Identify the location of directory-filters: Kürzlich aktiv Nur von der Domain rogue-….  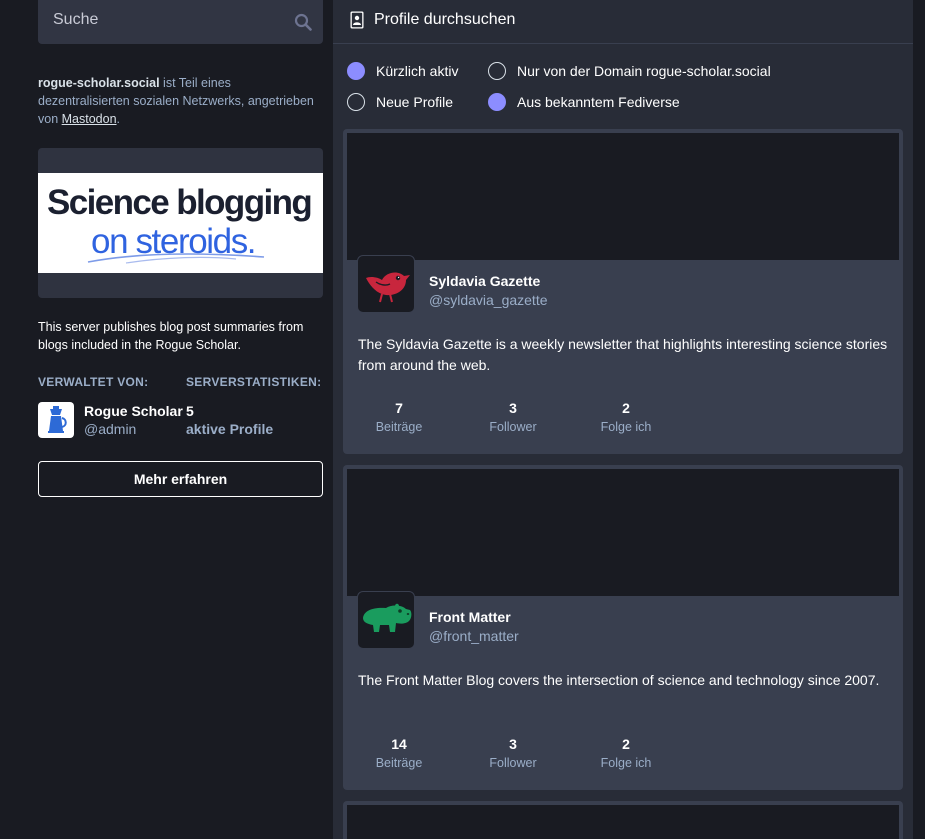
(627, 90).